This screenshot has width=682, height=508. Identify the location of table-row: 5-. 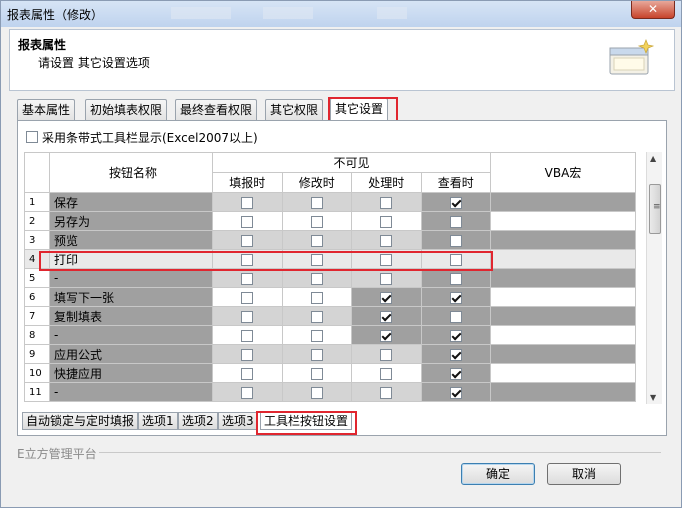
(330, 278).